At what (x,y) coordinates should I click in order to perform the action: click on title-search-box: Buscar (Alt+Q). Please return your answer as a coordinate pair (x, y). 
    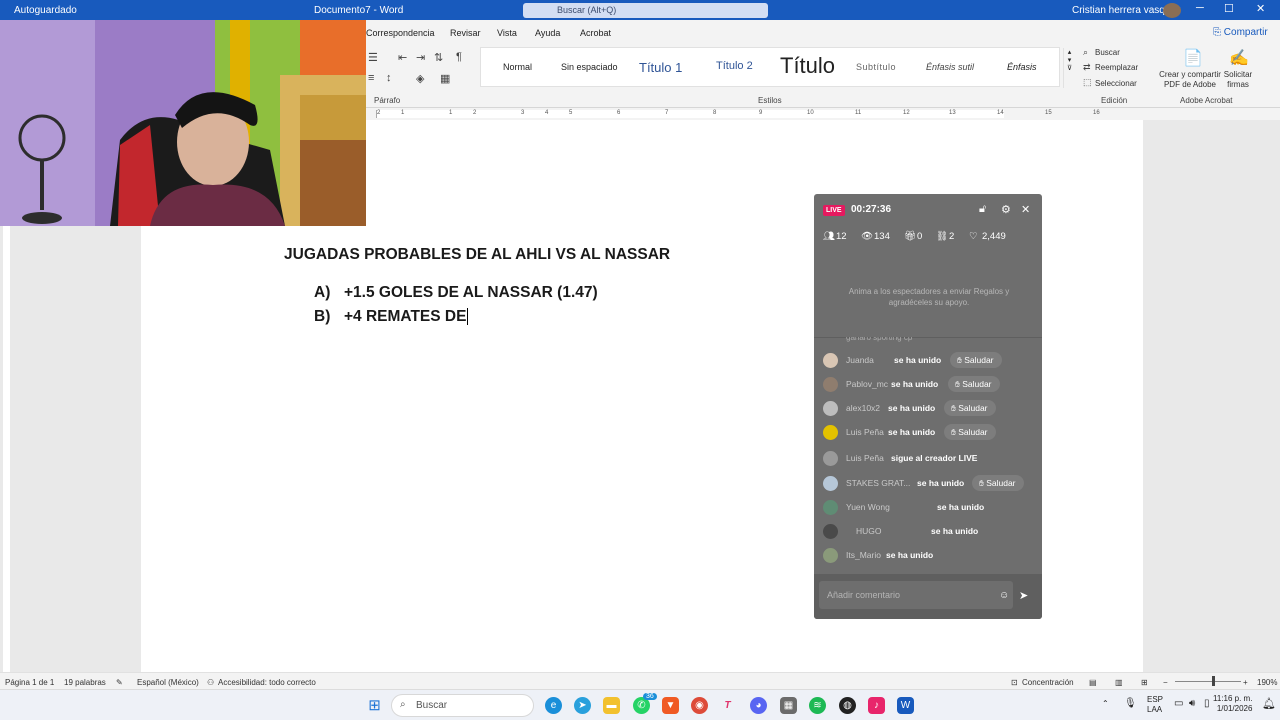
    Looking at the image, I should click on (645, 10).